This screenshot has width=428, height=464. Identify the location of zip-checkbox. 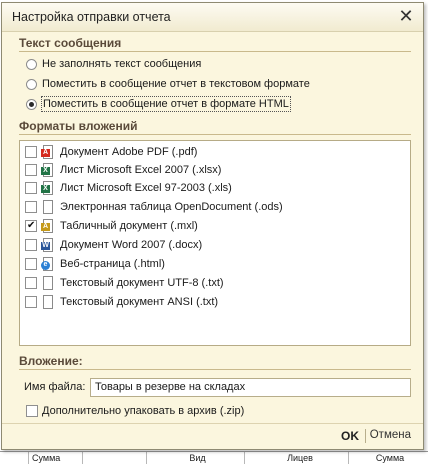
(32, 411).